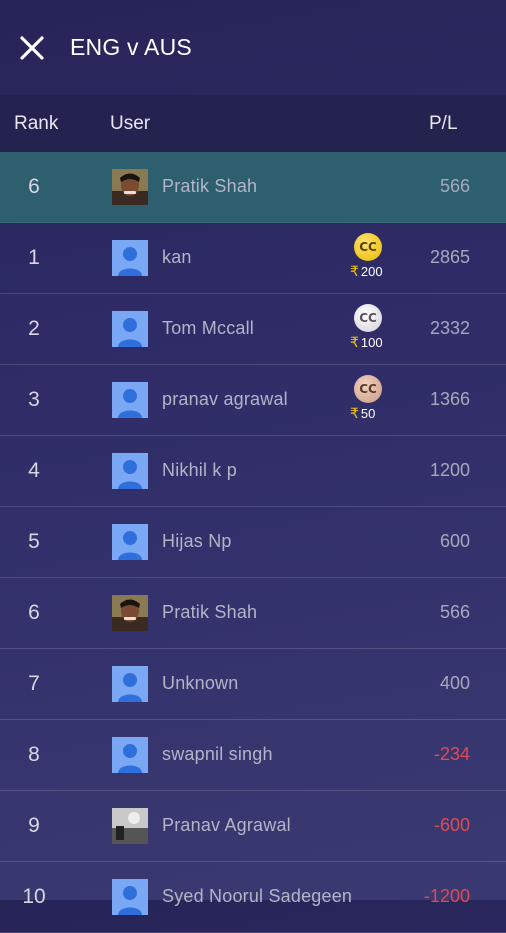  I want to click on pl-value: 1366, so click(449, 399).